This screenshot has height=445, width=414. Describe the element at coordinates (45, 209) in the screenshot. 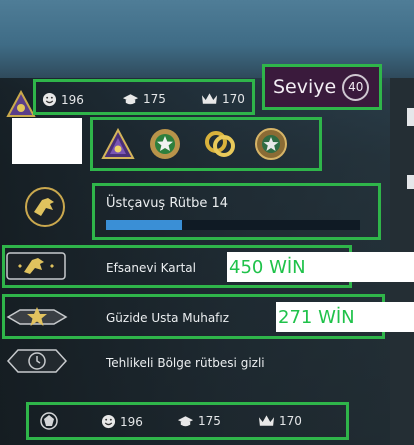

I see `eagle-rank-icon` at that location.